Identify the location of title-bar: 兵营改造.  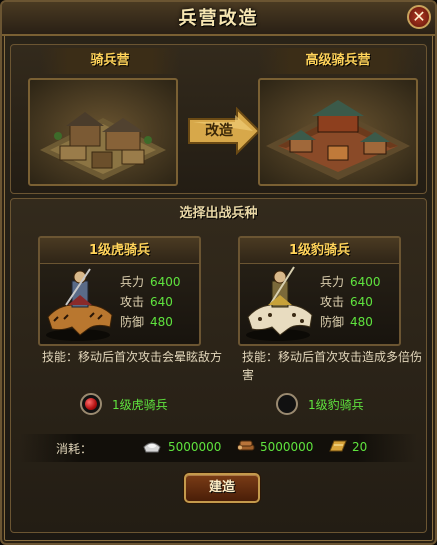
(218, 19).